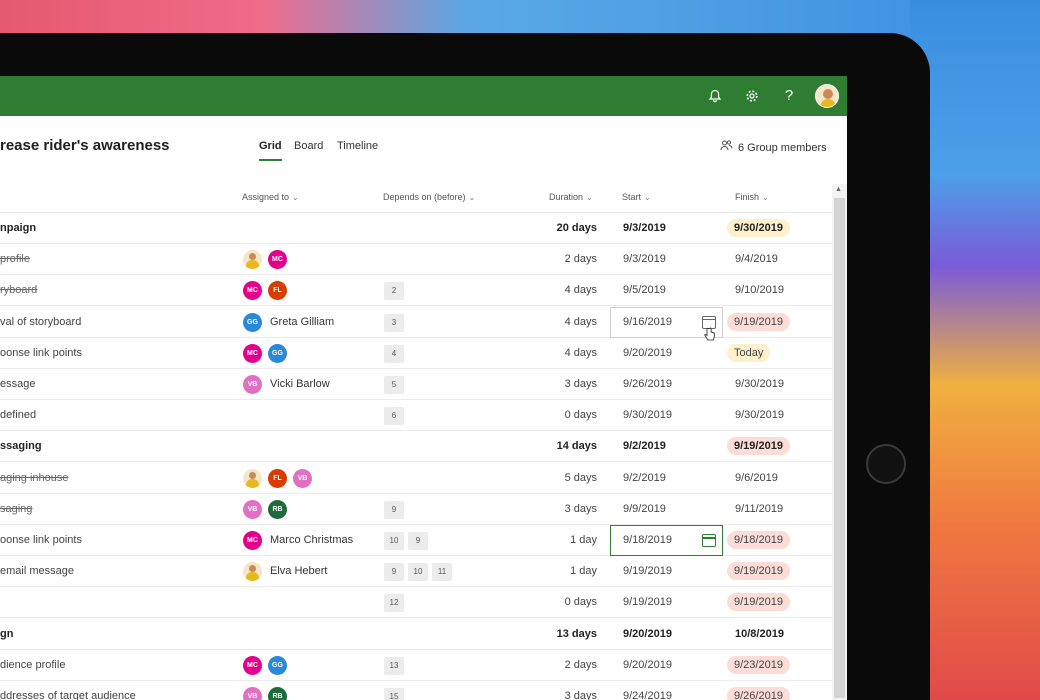 Image resolution: width=1040 pixels, height=700 pixels. Describe the element at coordinates (759, 290) in the screenshot. I see `finish-date: 9/10/2019` at that location.